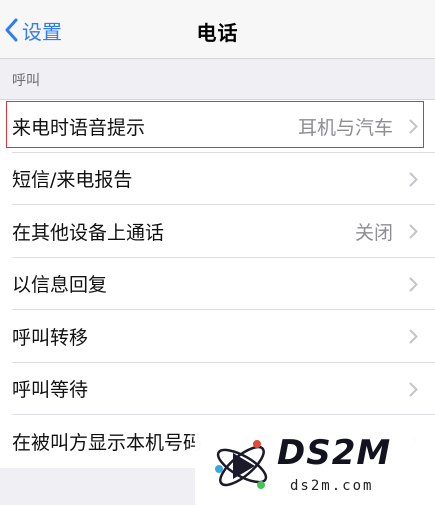 Image resolution: width=435 pixels, height=505 pixels. What do you see at coordinates (60, 285) in the screenshot?
I see `row-label: 以信息回复` at bounding box center [60, 285].